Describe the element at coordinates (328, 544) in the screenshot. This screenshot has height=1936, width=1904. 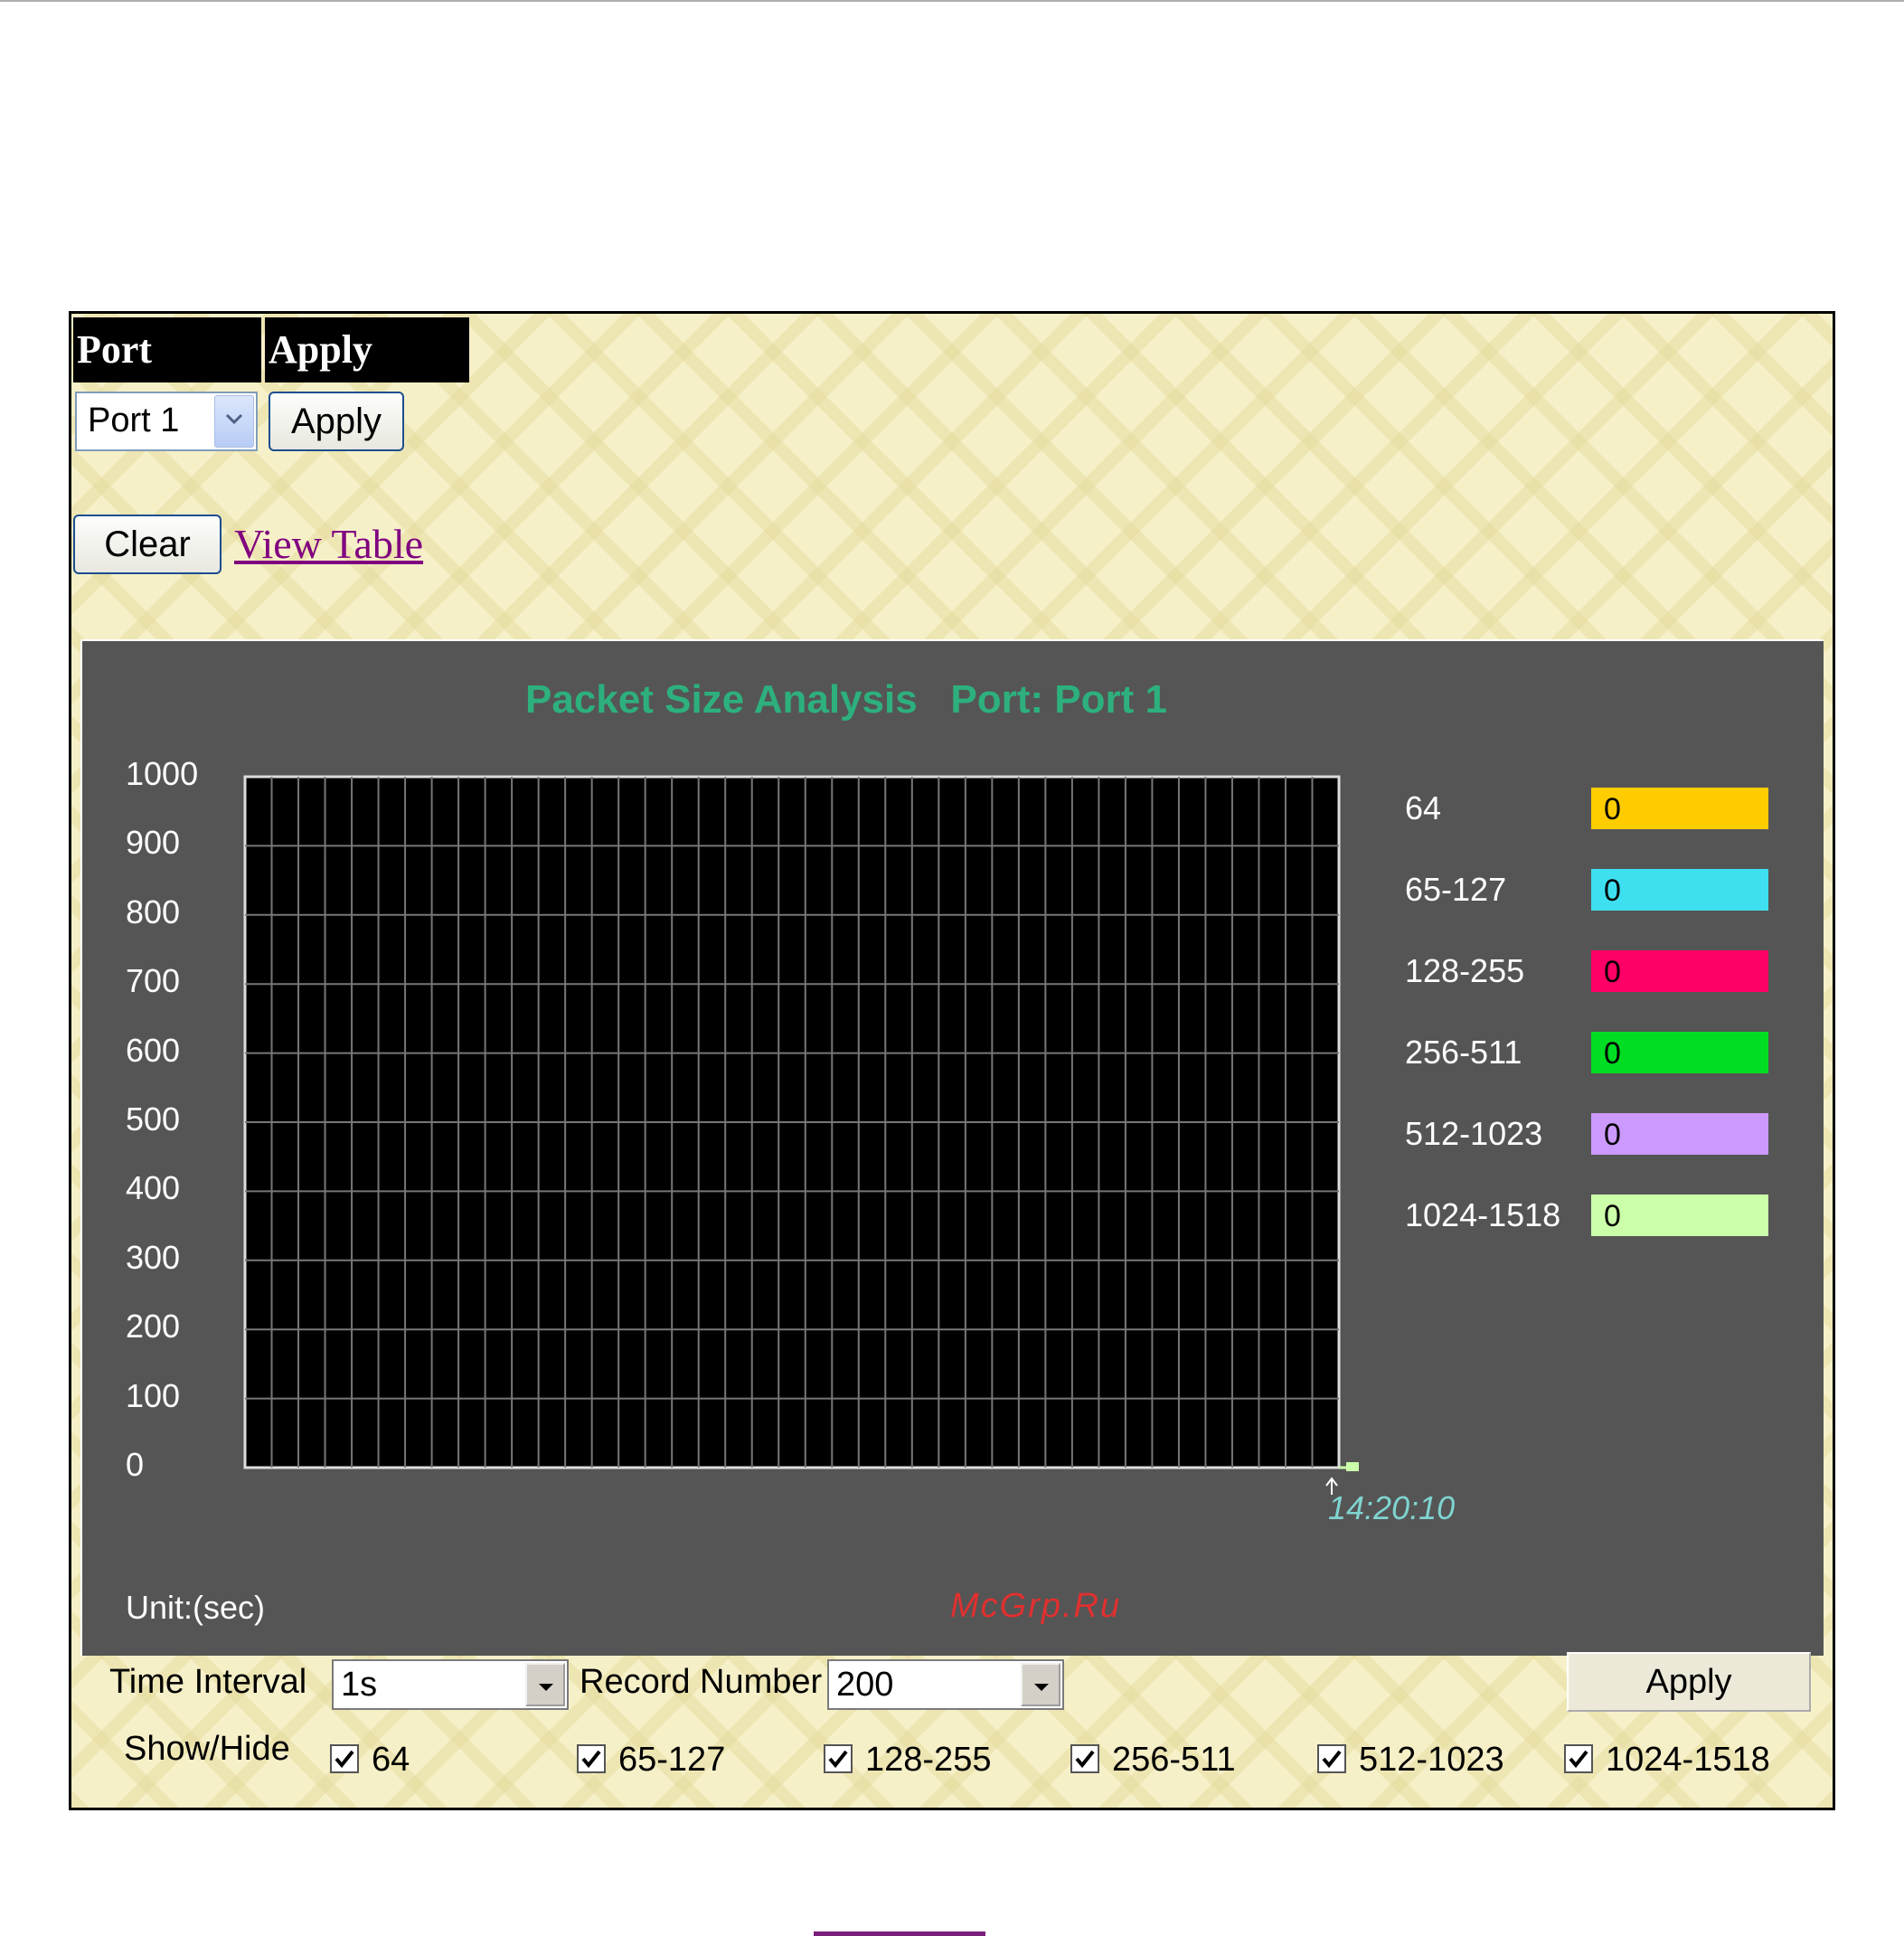
I see `view-table-link: View Table` at that location.